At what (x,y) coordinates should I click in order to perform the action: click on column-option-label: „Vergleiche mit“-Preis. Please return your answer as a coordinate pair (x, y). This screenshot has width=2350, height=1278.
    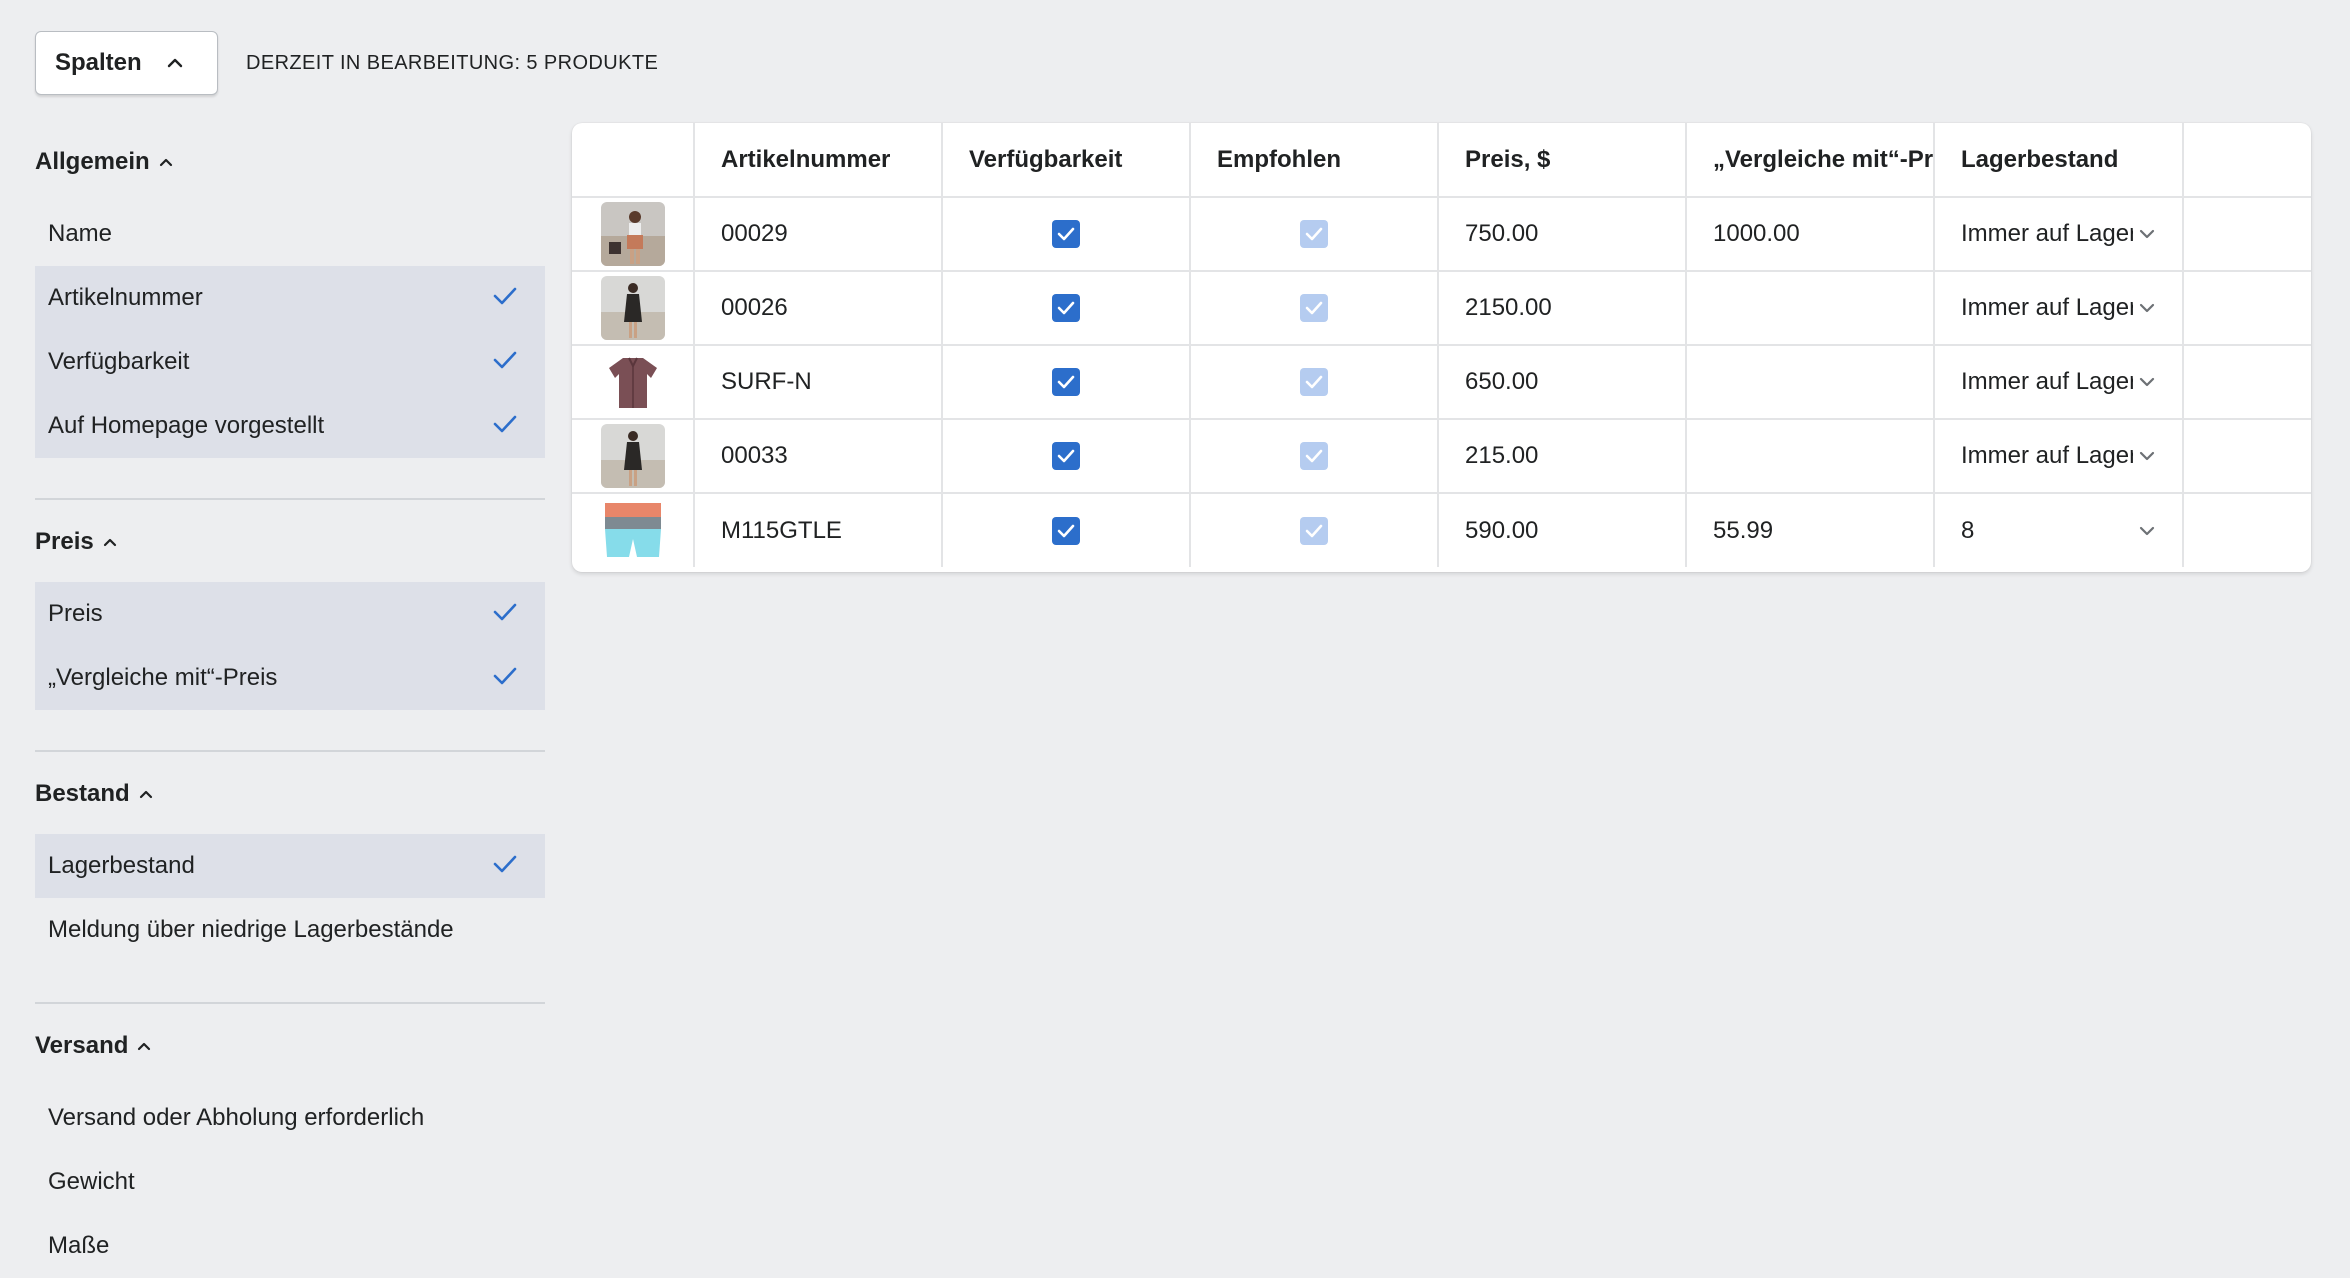
    Looking at the image, I should click on (163, 677).